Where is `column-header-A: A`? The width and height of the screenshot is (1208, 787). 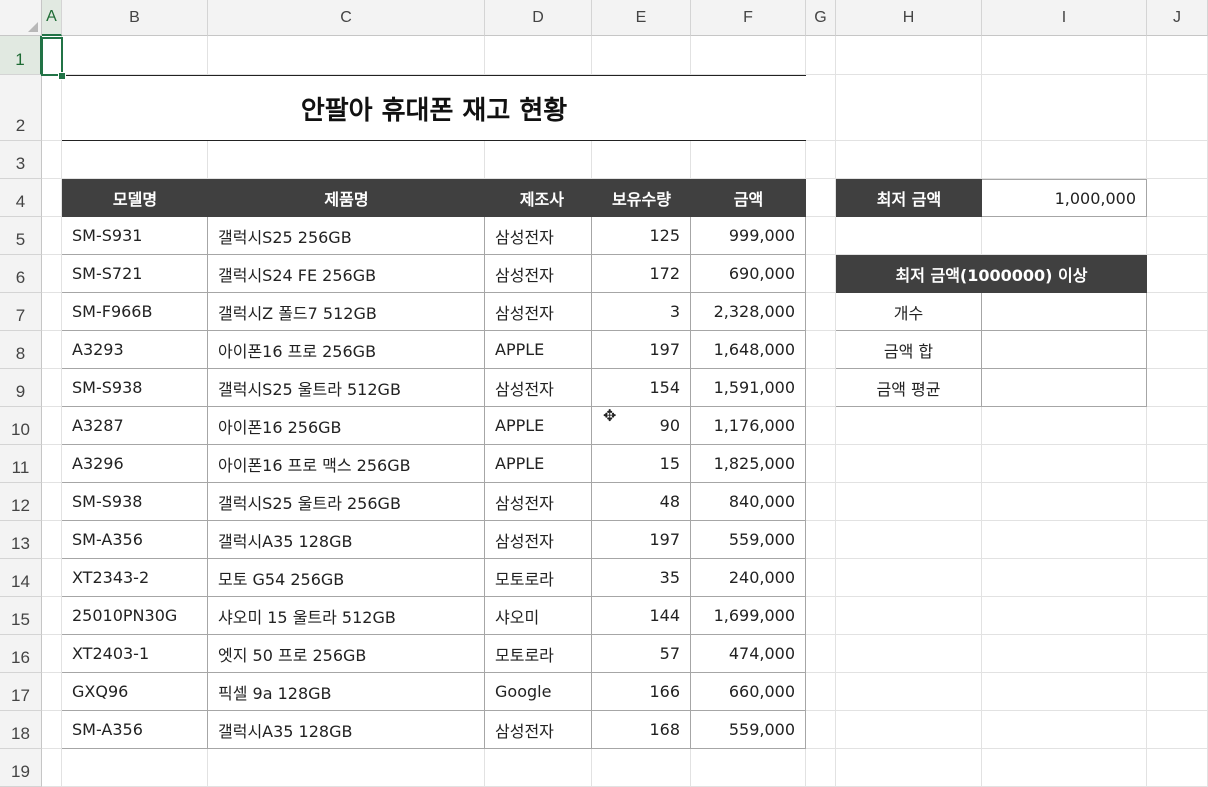
column-header-A: A is located at coordinates (52, 18).